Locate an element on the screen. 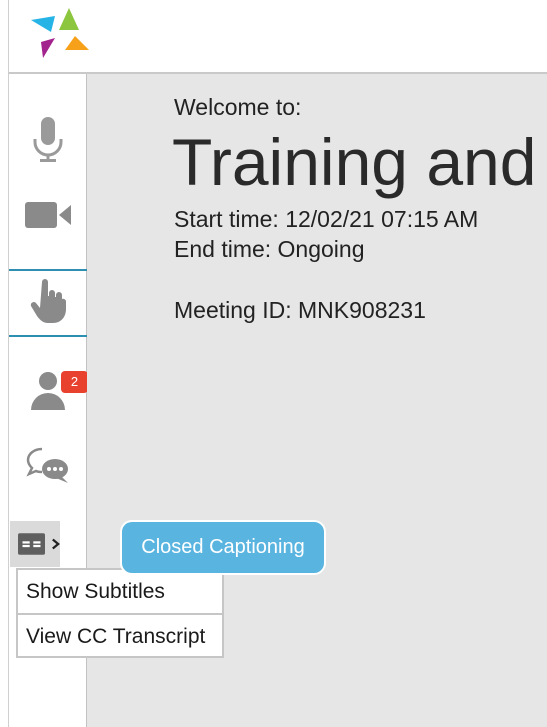 This screenshot has width=547, height=727. closed-captioning-button is located at coordinates (35, 544).